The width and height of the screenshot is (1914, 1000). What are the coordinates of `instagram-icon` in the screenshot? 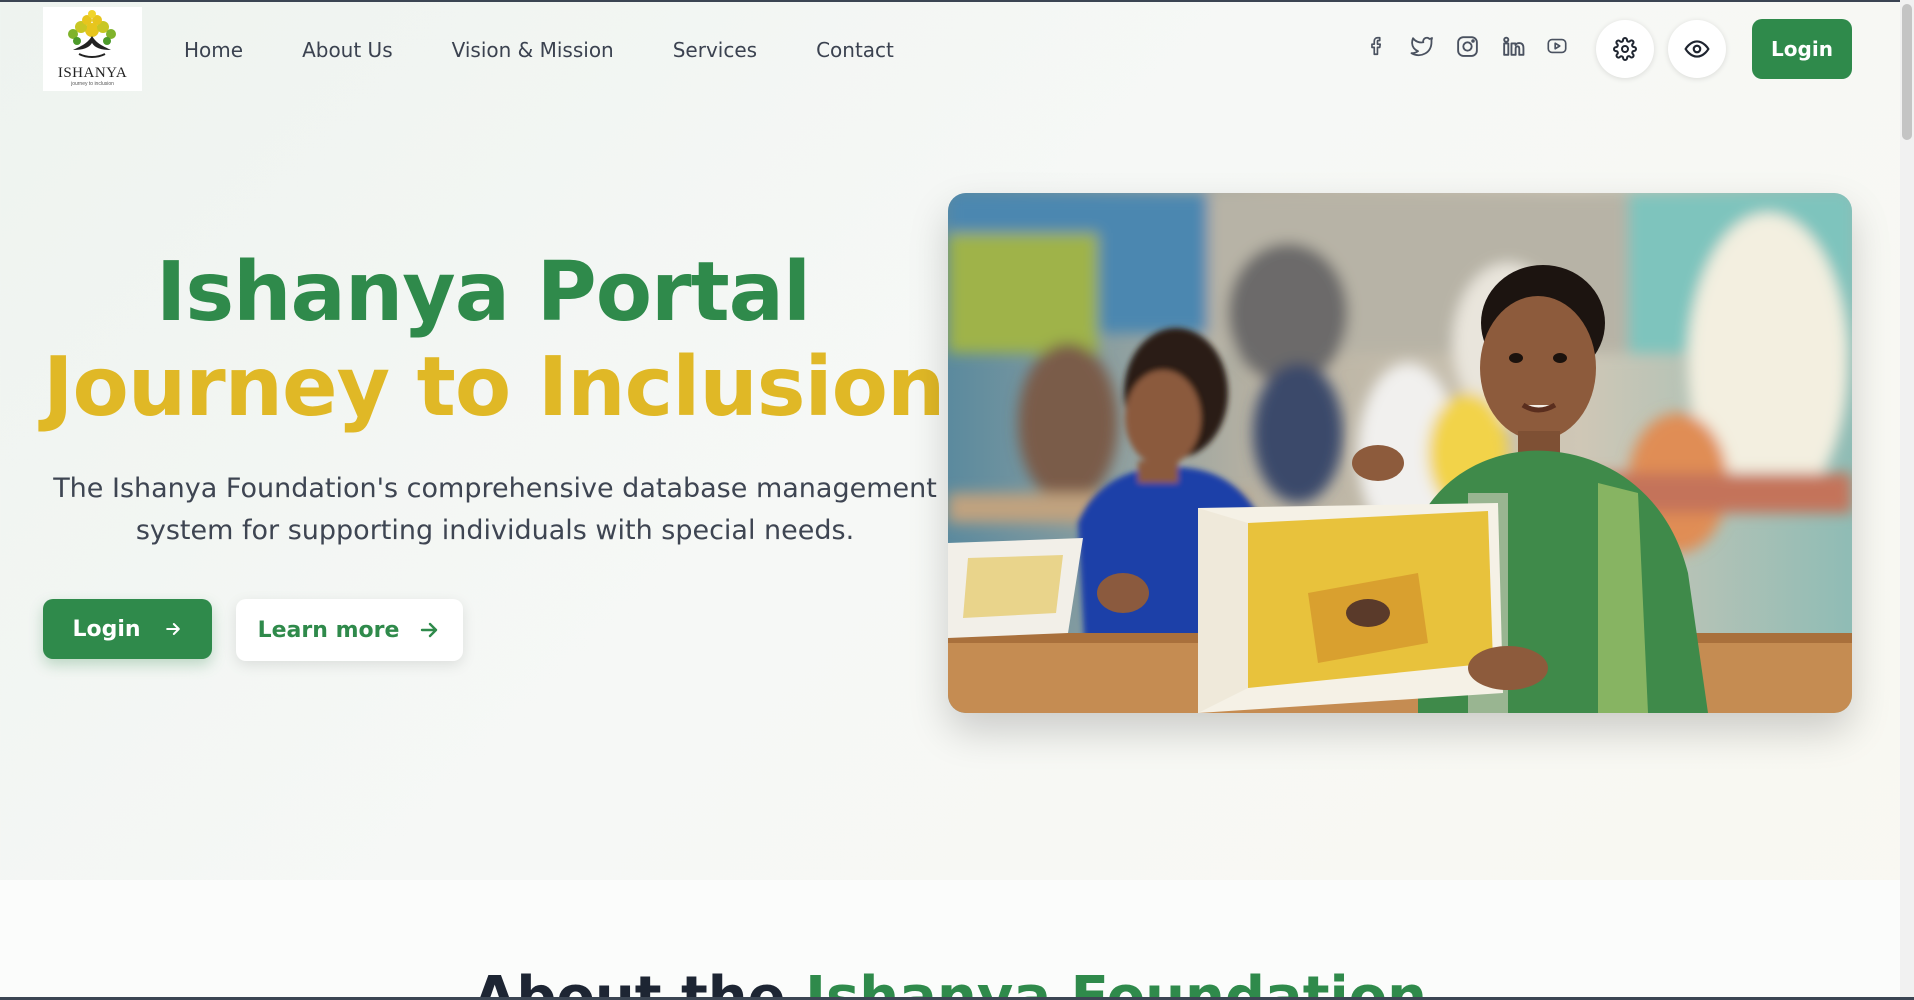 It's located at (1467, 46).